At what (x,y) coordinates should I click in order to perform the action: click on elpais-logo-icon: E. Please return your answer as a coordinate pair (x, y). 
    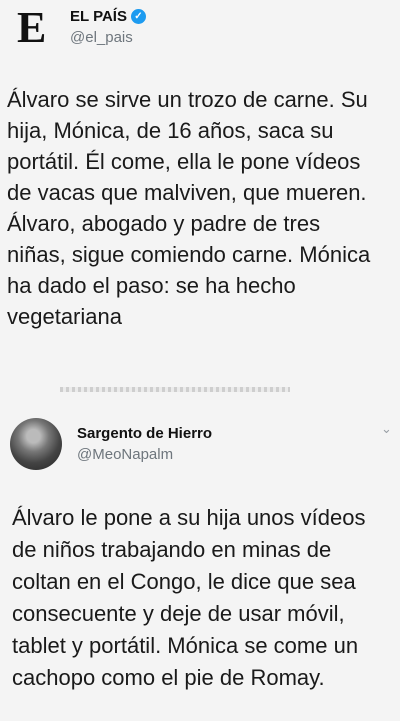
    Looking at the image, I should click on (36, 28).